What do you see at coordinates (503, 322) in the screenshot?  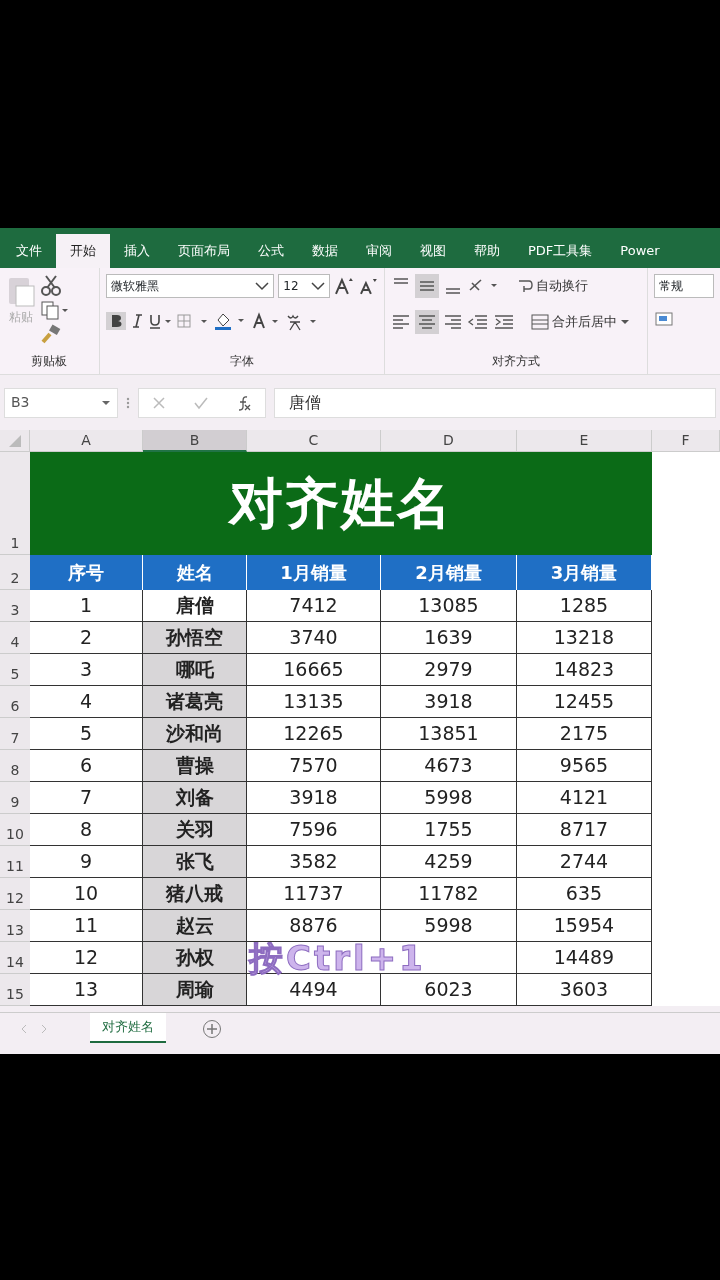 I see `increase-indent-icon` at bounding box center [503, 322].